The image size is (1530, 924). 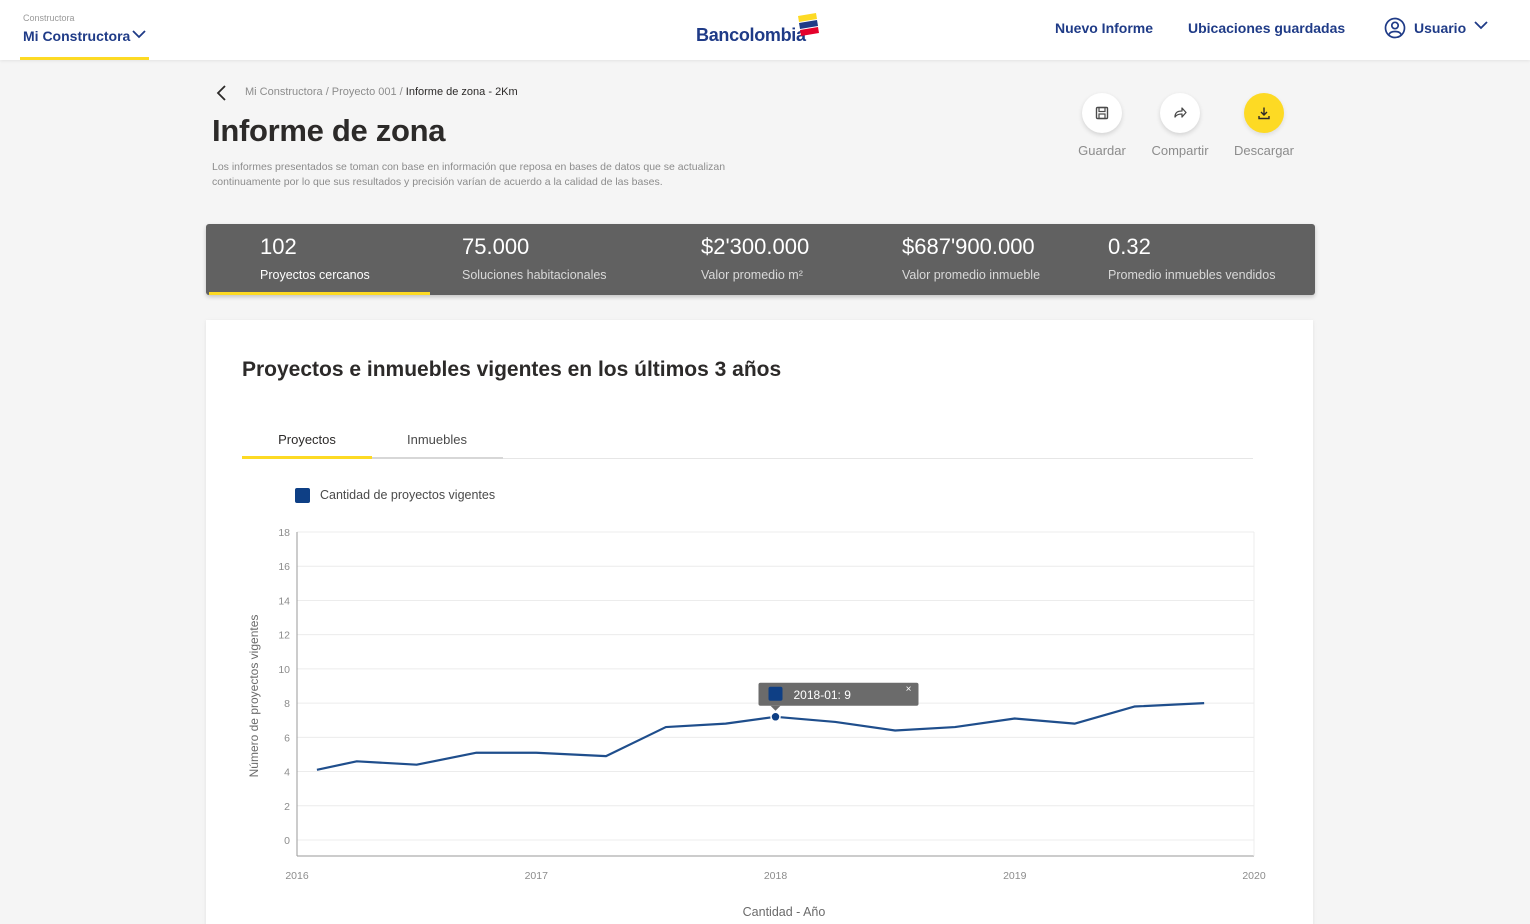 I want to click on stat-caption: Valor promedio m², so click(x=752, y=275).